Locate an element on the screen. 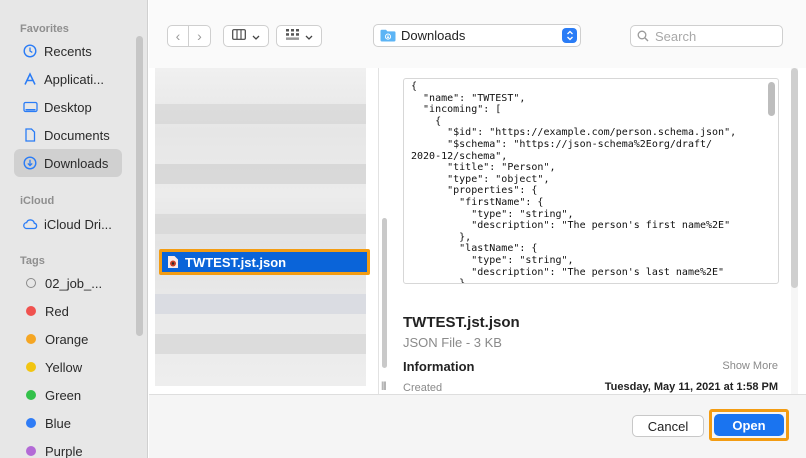  download-icon is located at coordinates (30, 163).